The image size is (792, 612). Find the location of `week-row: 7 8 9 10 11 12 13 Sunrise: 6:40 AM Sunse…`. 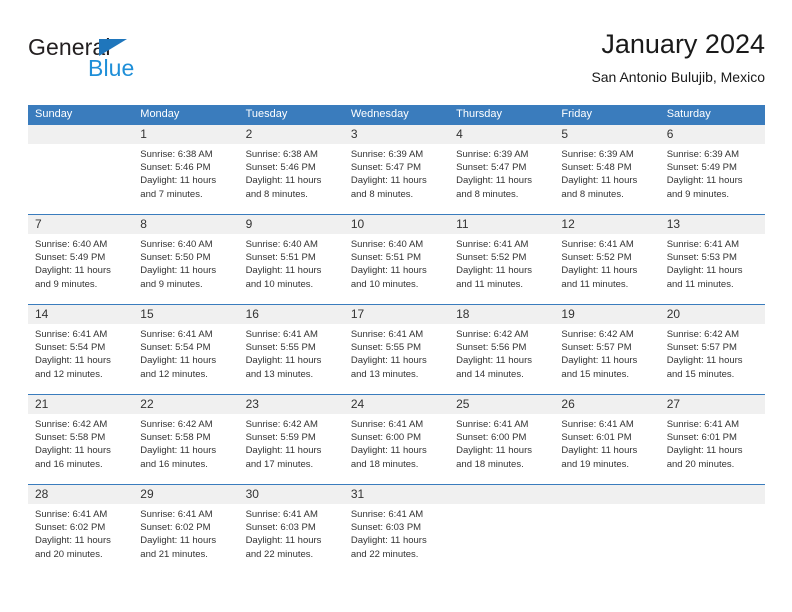

week-row: 7 8 9 10 11 12 13 Sunrise: 6:40 AM Sunse… is located at coordinates (396, 259).